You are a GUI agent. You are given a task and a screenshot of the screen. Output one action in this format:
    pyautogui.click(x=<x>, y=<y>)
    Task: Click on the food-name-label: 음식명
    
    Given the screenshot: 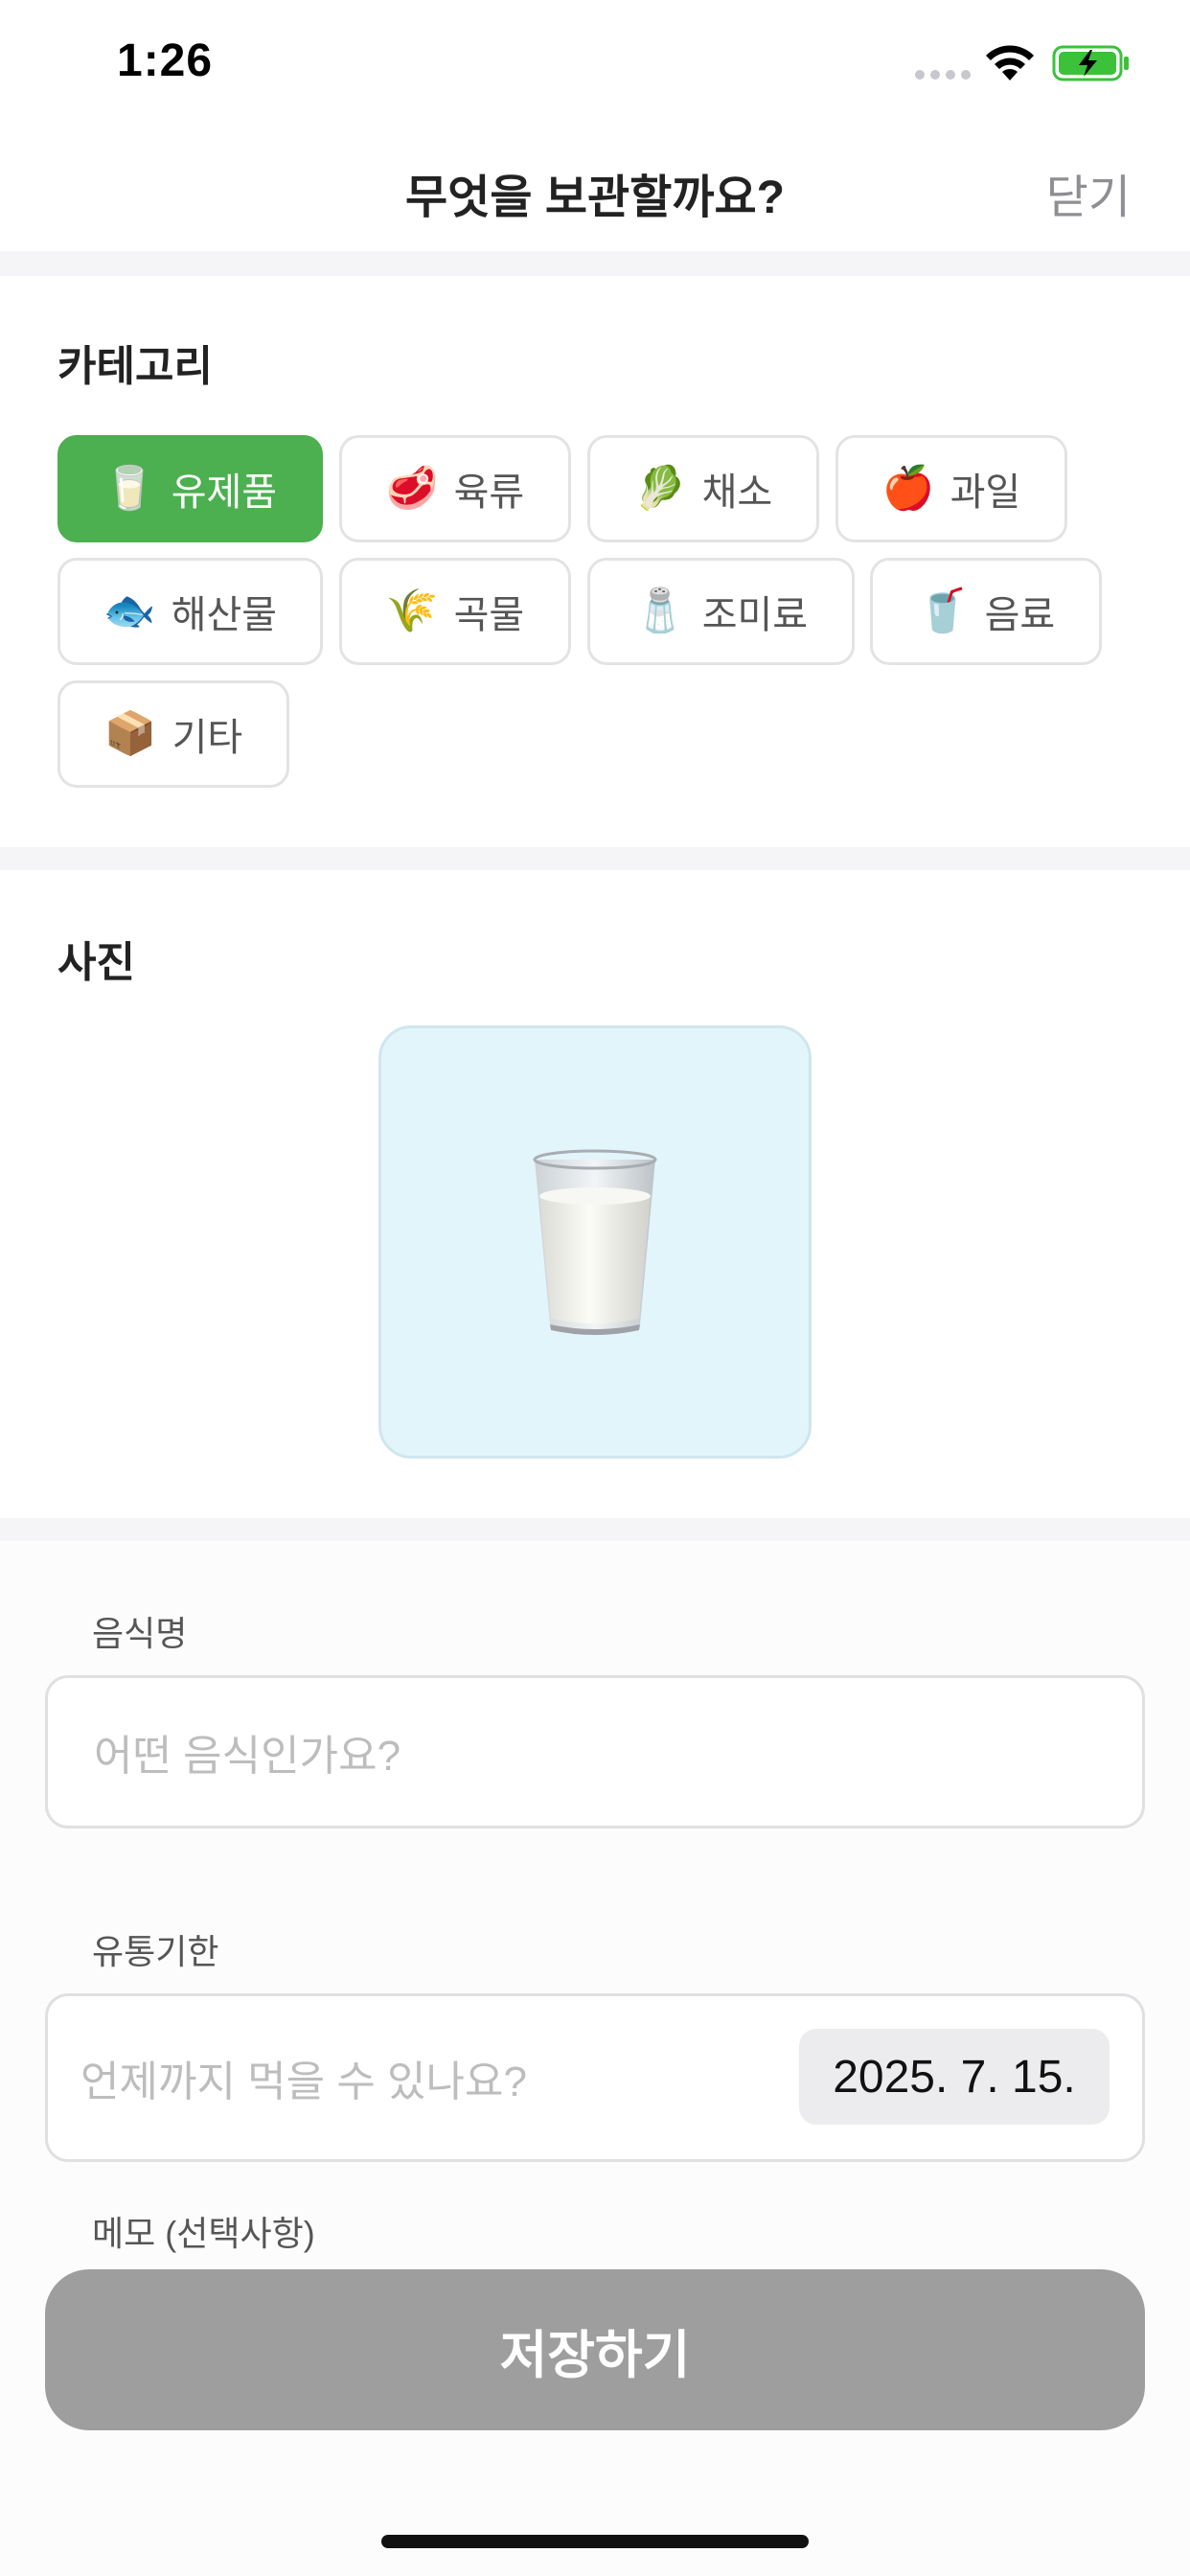 What is the action you would take?
    pyautogui.click(x=140, y=1633)
    